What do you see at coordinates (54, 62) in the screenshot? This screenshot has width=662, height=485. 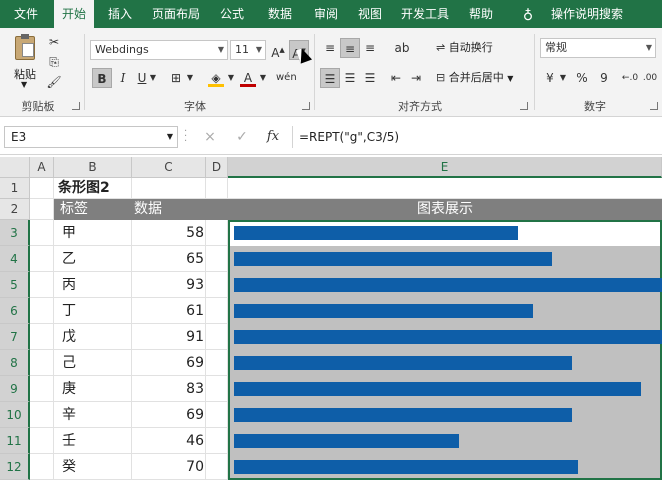 I see `copy-icon: ⎘` at bounding box center [54, 62].